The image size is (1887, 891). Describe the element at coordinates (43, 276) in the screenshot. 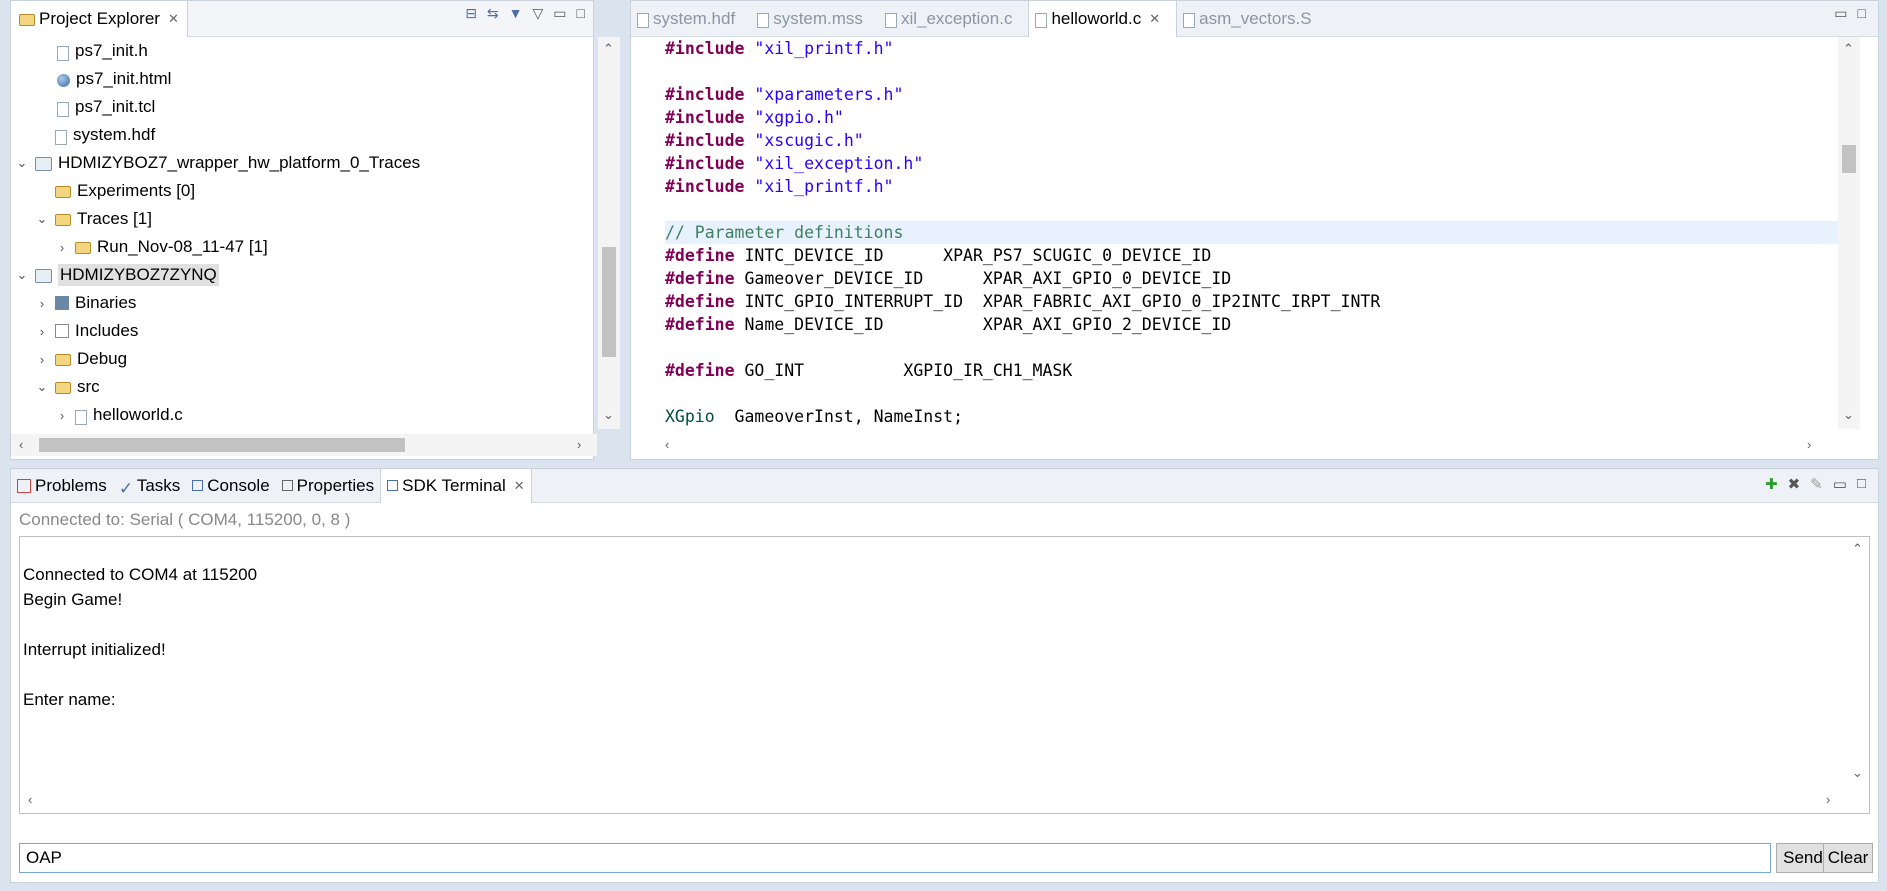

I see `project-icon` at that location.